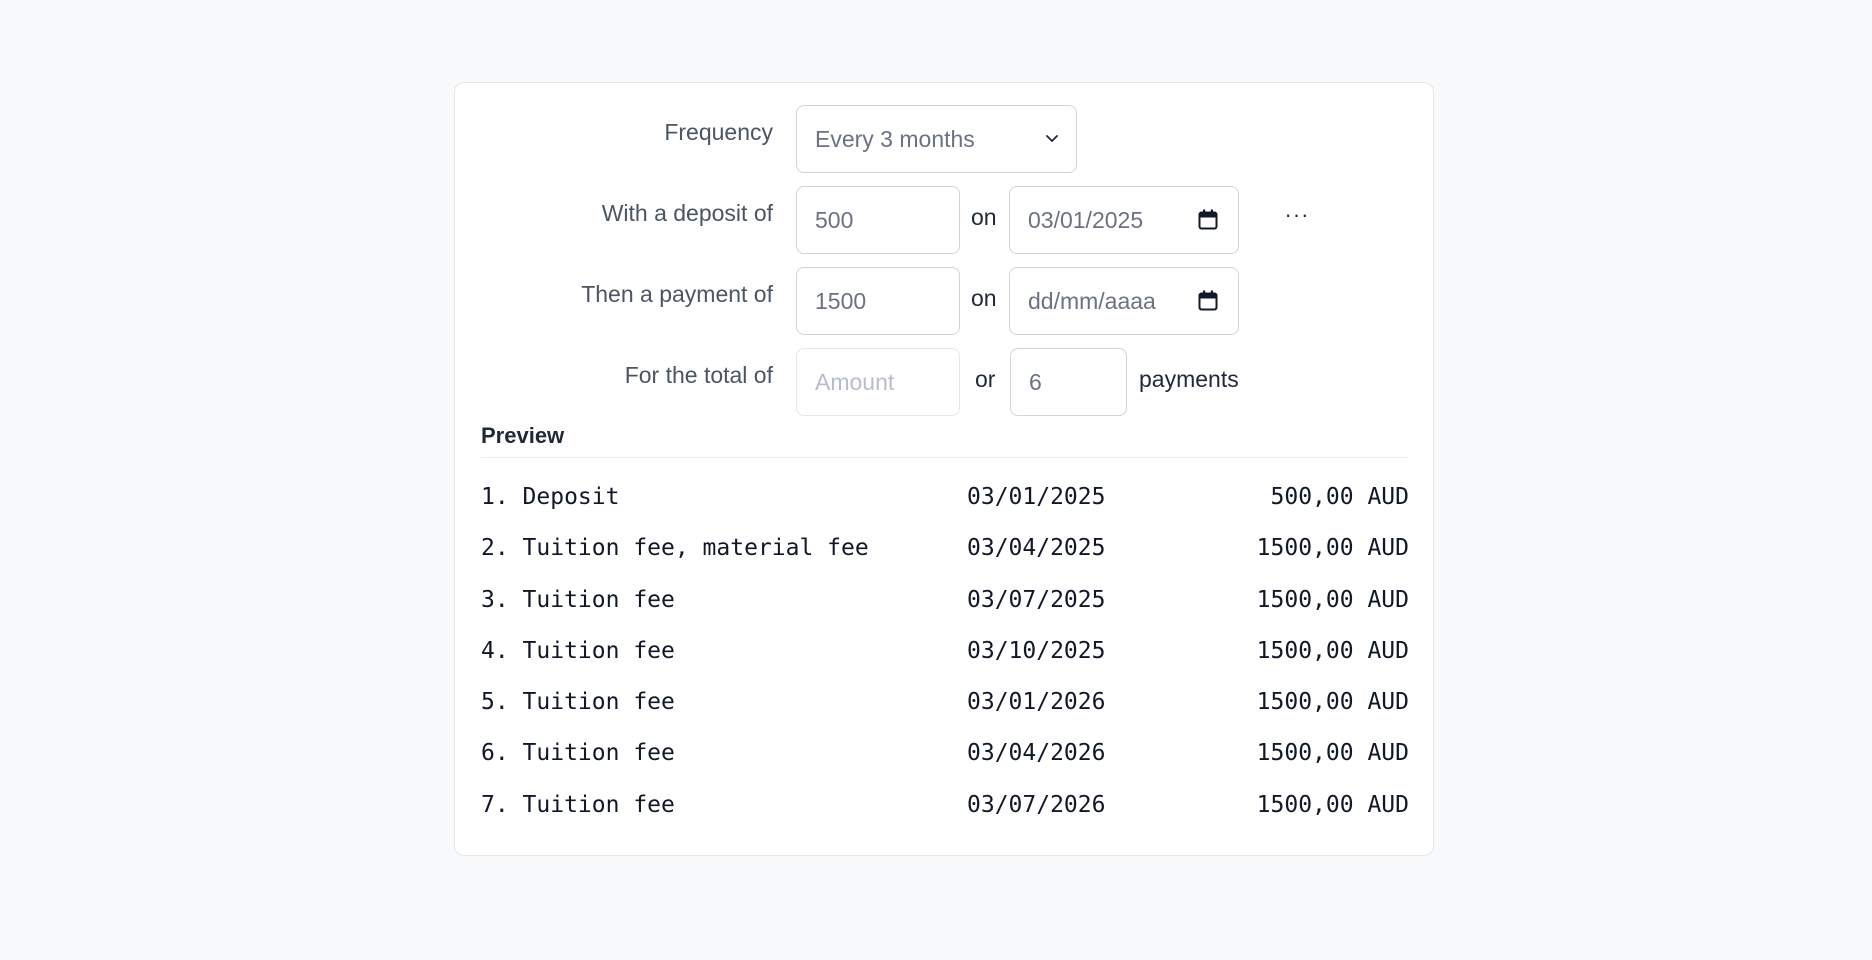  What do you see at coordinates (945, 605) in the screenshot?
I see `preview-row: 3. Tuition fee 03/07/2025 1500,00 AUD` at bounding box center [945, 605].